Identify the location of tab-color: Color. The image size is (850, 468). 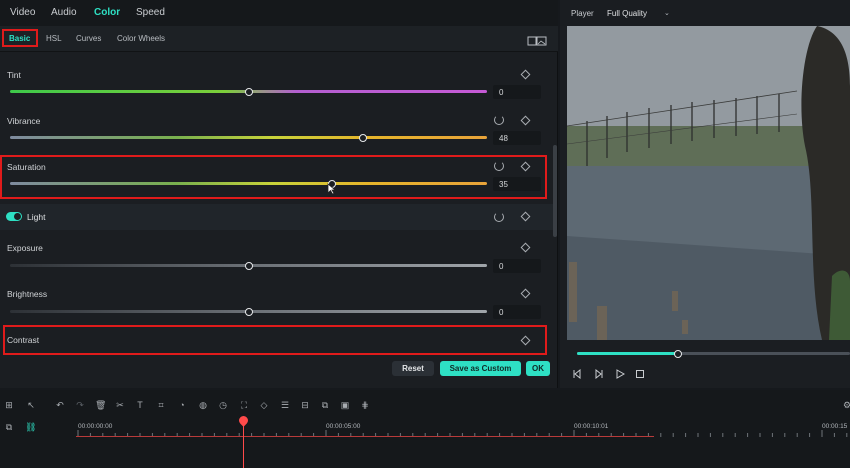
(107, 12).